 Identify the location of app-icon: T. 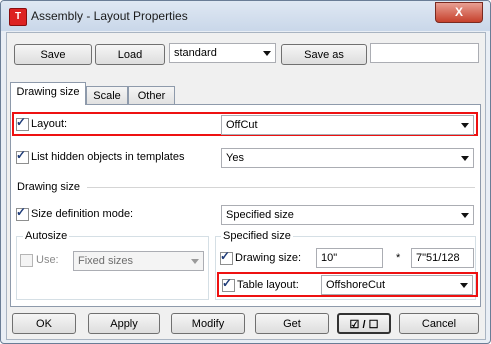
(18, 17).